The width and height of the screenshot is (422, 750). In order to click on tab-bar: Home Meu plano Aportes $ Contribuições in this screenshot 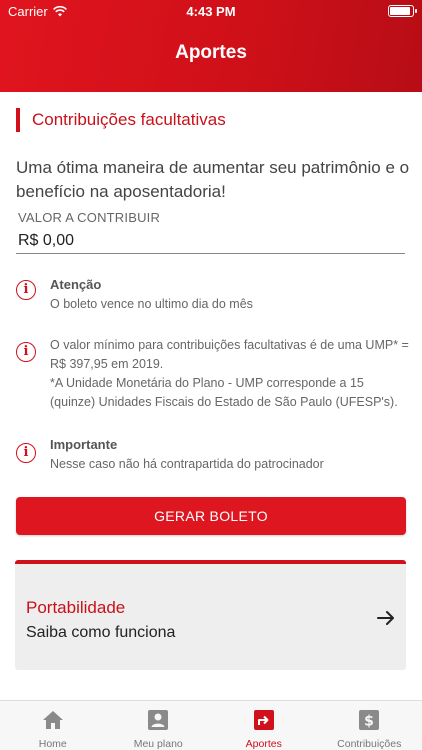, I will do `click(211, 725)`.